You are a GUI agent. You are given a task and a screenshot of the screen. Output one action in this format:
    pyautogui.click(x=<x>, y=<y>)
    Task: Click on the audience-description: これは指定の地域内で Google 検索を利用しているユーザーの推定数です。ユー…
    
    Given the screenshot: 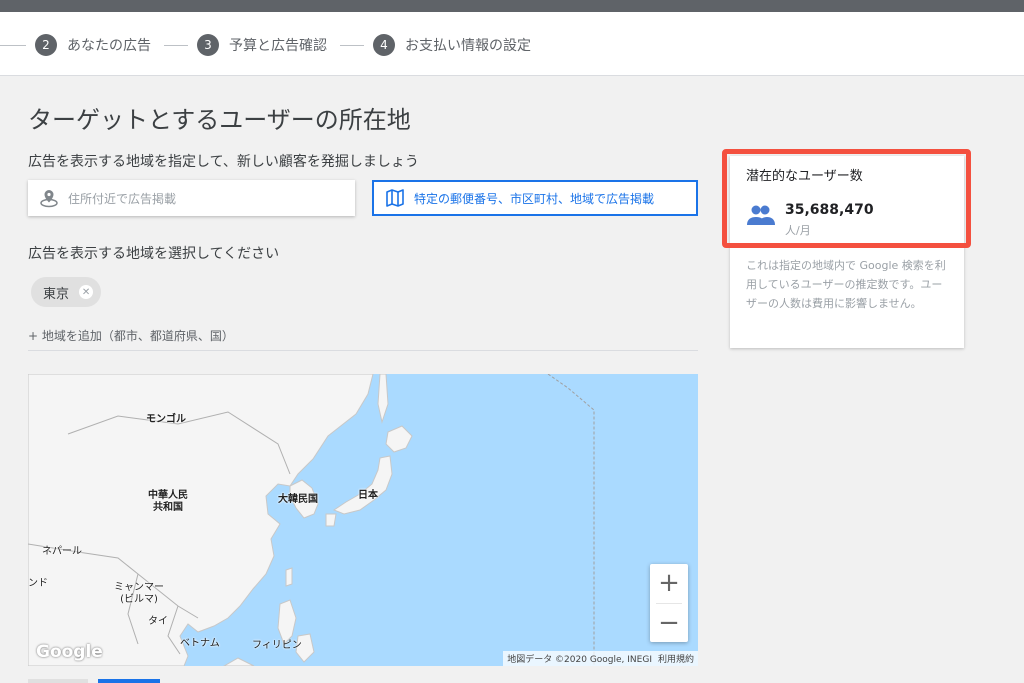 What is the action you would take?
    pyautogui.click(x=846, y=284)
    